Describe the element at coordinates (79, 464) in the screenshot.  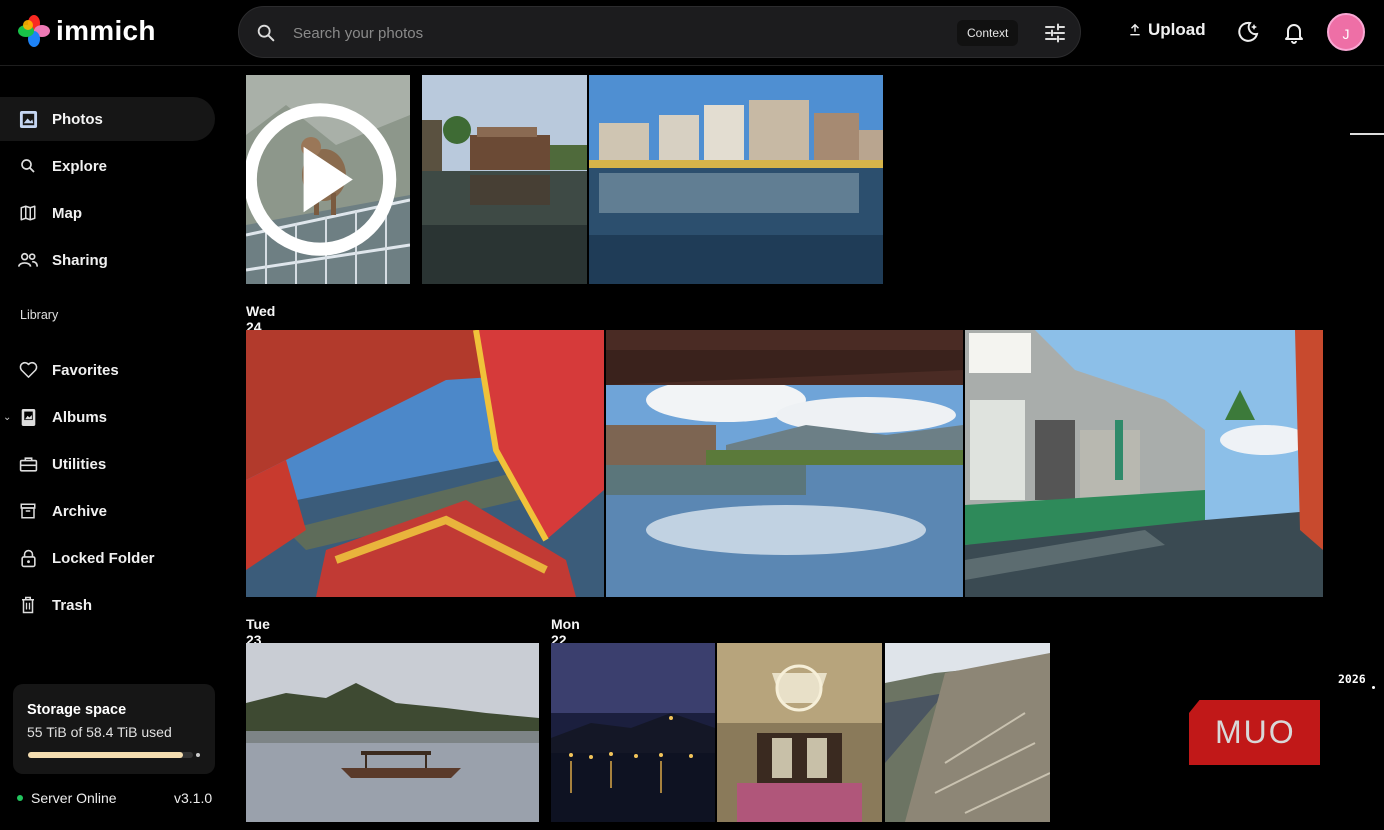
I see `sidebar-item-label: Utilities` at that location.